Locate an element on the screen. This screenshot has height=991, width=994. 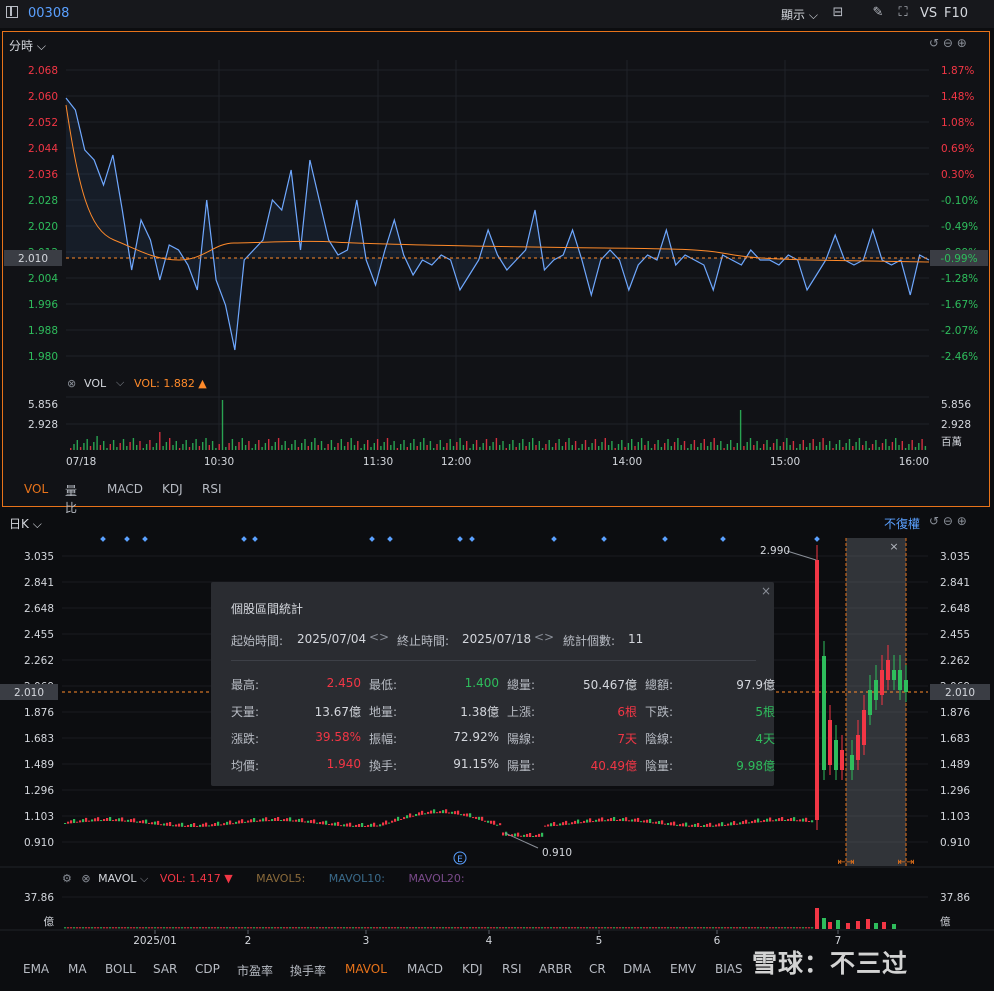
start-date: 2025/07/04 is located at coordinates (331, 639).